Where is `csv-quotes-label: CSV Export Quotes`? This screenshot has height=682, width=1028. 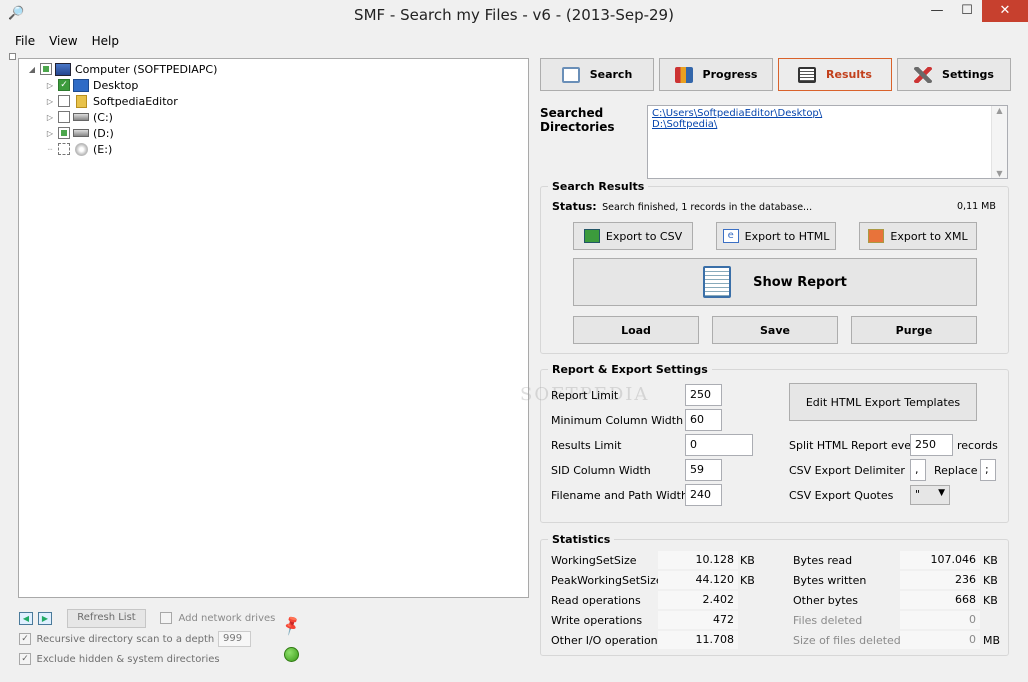 csv-quotes-label: CSV Export Quotes is located at coordinates (841, 495).